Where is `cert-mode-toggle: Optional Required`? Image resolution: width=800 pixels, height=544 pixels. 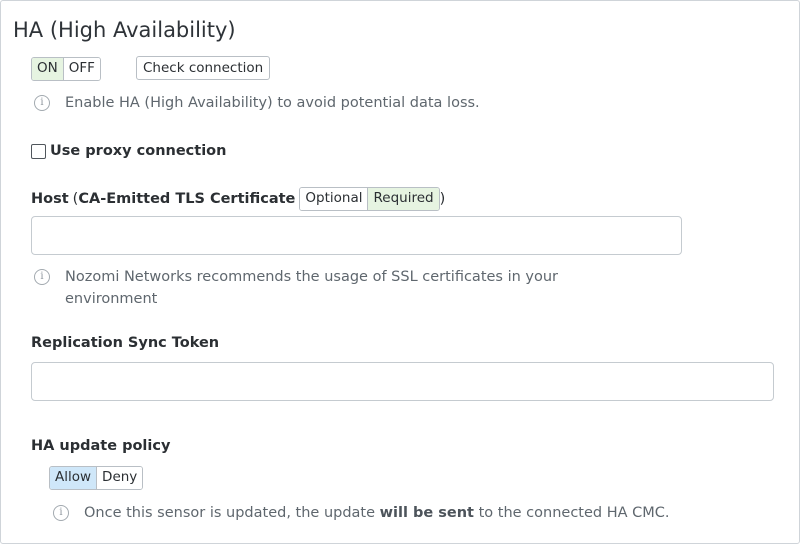
cert-mode-toggle: Optional Required is located at coordinates (369, 199).